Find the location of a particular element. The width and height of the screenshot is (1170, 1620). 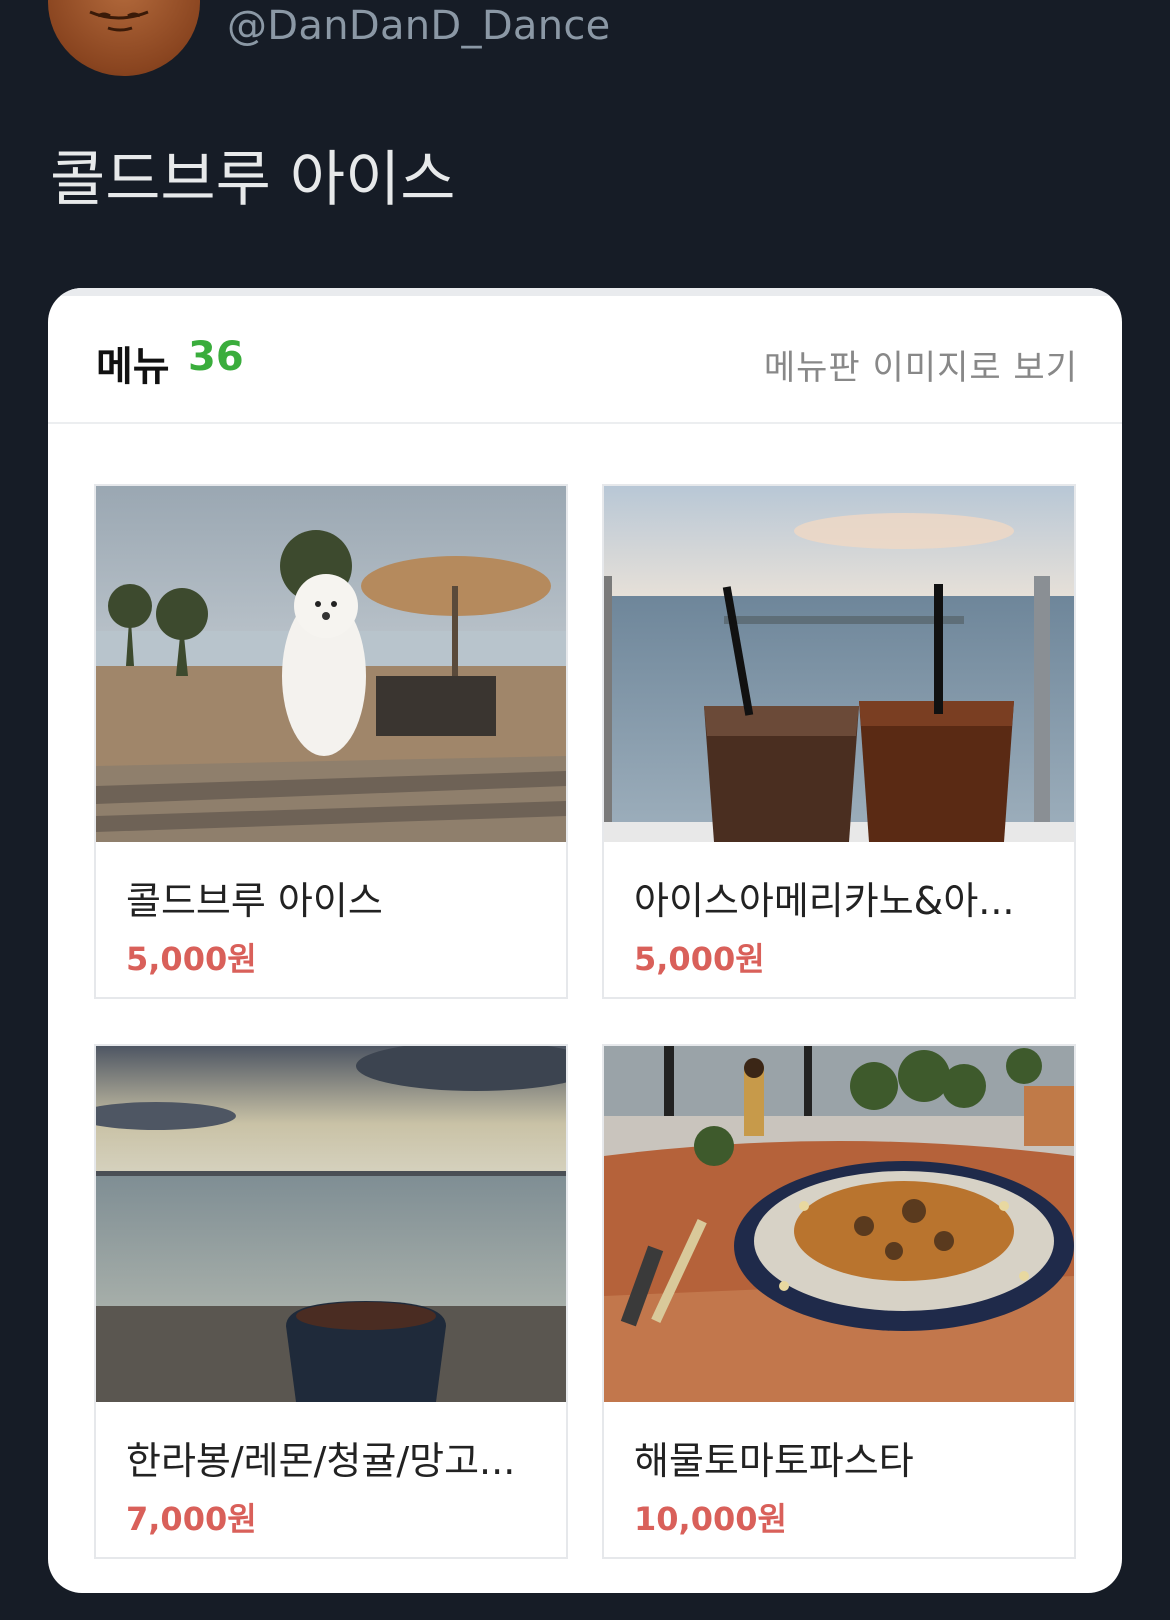

tweet-text: 콜드브루 아이스 is located at coordinates (253, 180).